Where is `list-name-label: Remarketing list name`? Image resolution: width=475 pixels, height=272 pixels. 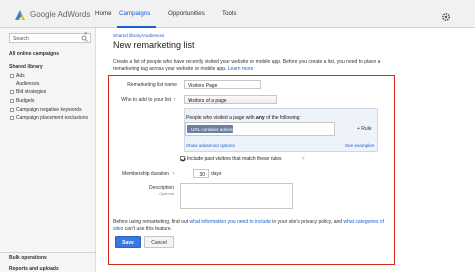
list-name-label: Remarketing list name is located at coordinates (152, 85).